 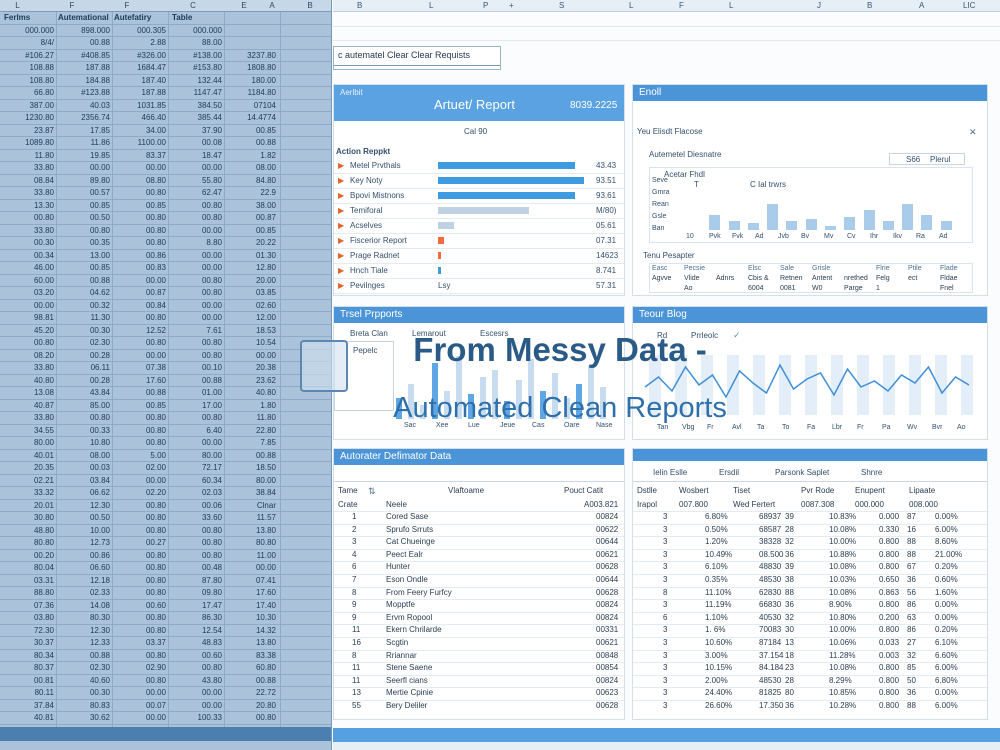 What do you see at coordinates (140, 118) in the screenshot?
I see `messy-cell: 466.40` at bounding box center [140, 118].